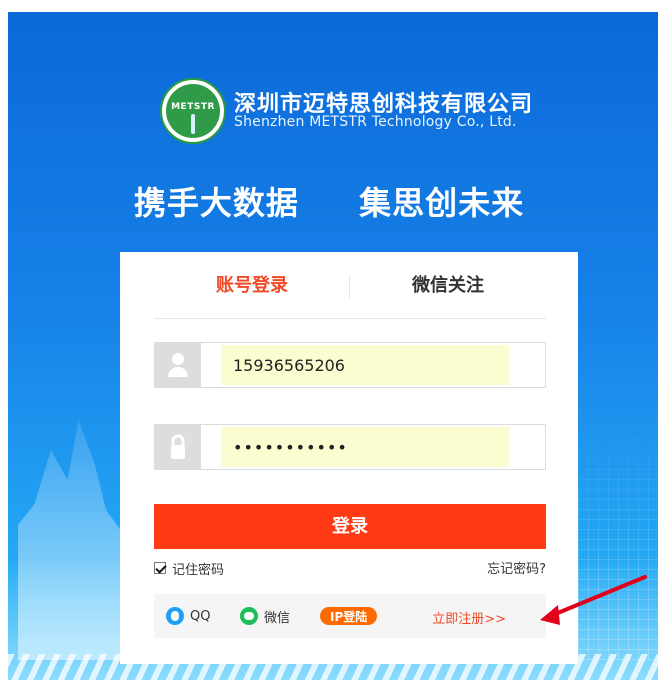 The width and height of the screenshot is (658, 680). I want to click on username-input, so click(365, 365).